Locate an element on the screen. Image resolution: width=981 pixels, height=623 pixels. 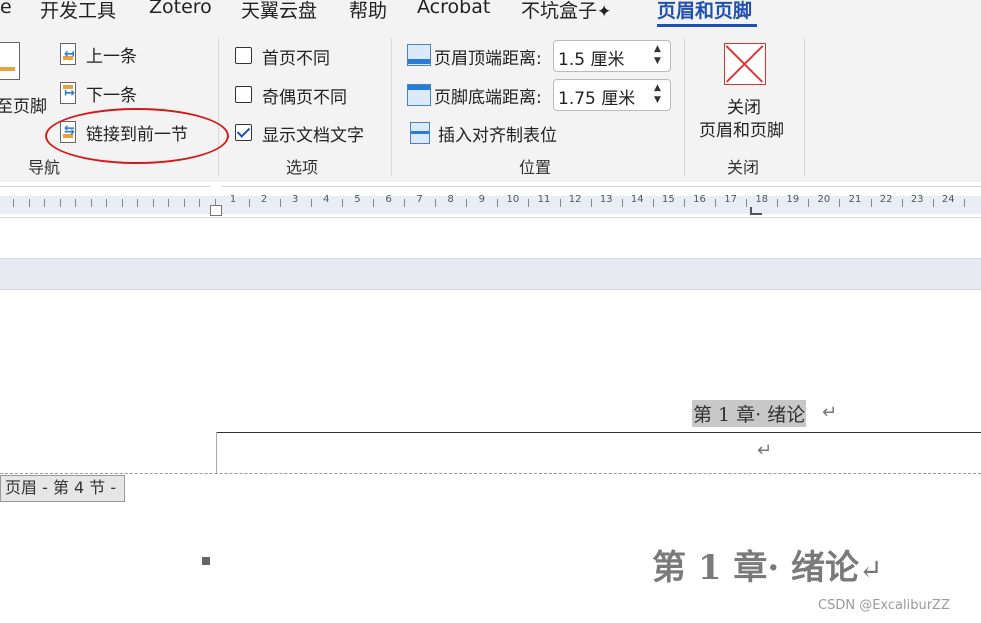
footer-bottom-distance-spinner: 1.75 厘米 ▲ ▼ is located at coordinates (612, 95).